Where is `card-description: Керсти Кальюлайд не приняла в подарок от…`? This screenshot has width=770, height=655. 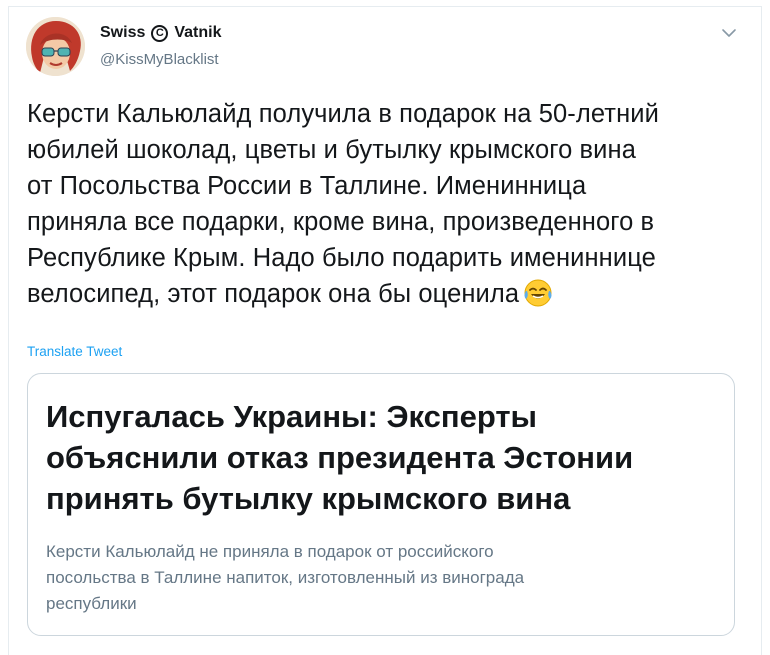
card-description: Керсти Кальюлайд не приняла в подарок от… is located at coordinates (285, 577).